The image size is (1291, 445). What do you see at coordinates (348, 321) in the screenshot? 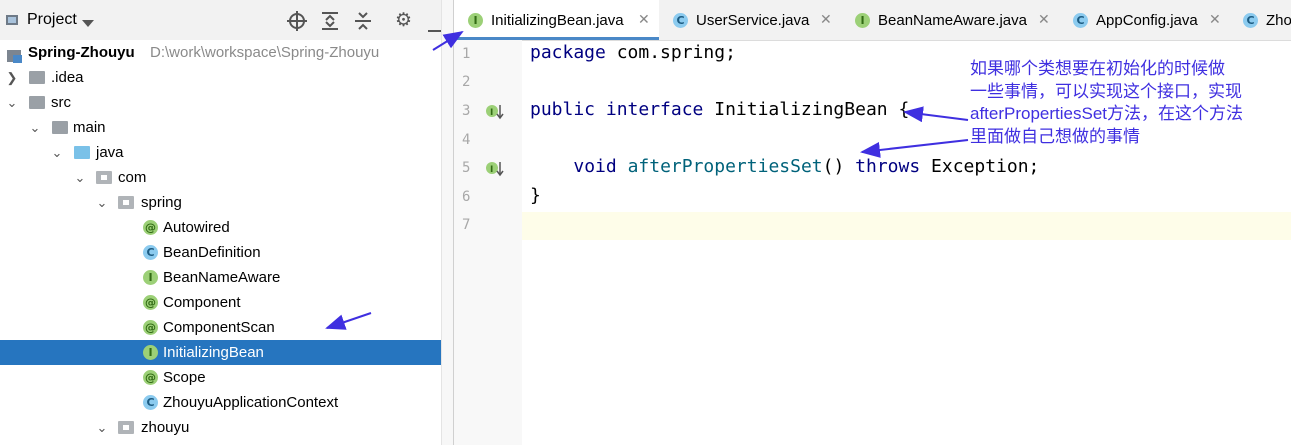
I see `arrow-to-tree-item` at bounding box center [348, 321].